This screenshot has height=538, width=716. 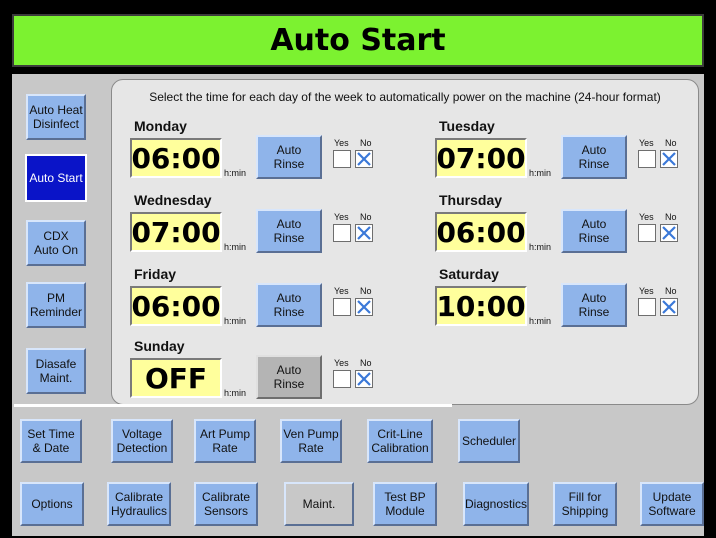 What do you see at coordinates (585, 504) in the screenshot?
I see `tab-fill-for-shipping: Fill for Shipping` at bounding box center [585, 504].